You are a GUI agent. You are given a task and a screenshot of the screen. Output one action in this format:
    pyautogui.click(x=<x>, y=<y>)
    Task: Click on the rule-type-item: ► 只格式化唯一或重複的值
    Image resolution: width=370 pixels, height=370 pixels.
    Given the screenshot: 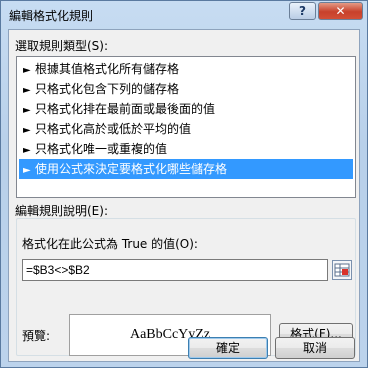 What is the action you would take?
    pyautogui.click(x=186, y=149)
    